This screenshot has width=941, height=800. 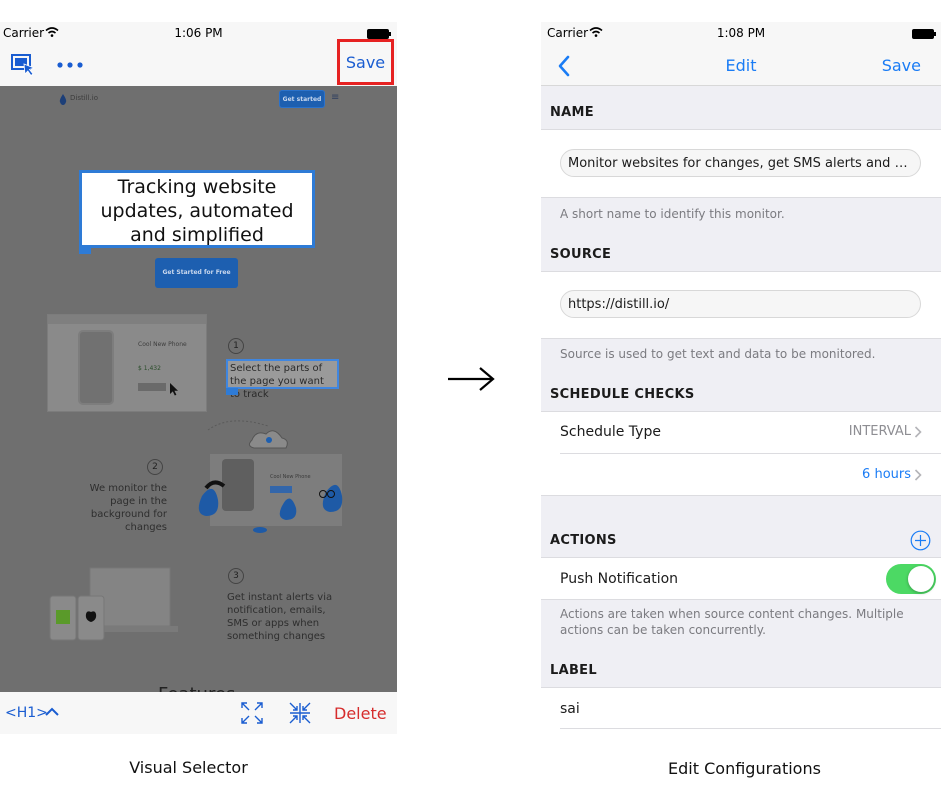 I want to click on devices-illustration, so click(x=113, y=604).